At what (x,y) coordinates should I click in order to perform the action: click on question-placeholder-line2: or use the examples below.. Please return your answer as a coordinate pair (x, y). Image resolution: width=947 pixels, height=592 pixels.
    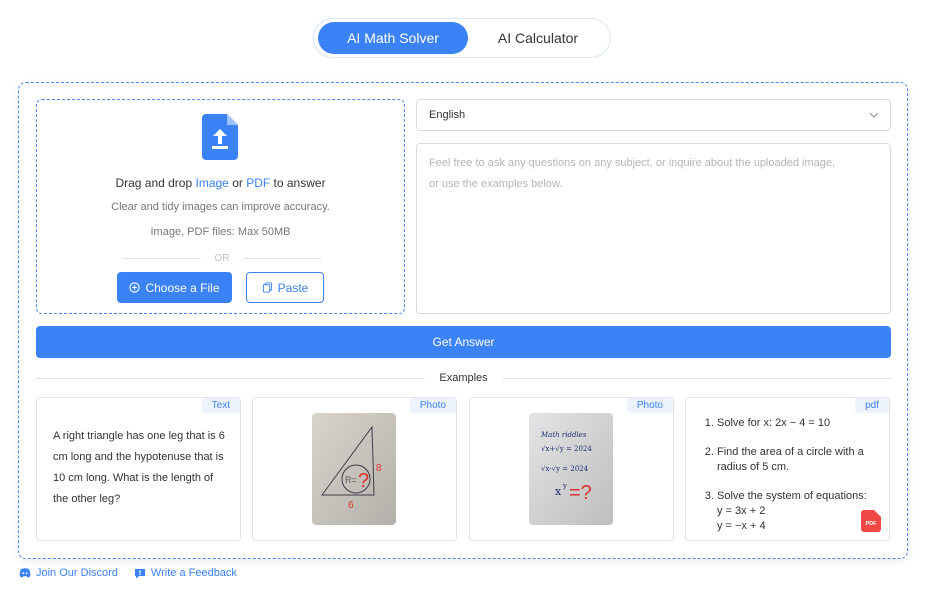
    Looking at the image, I should click on (496, 184).